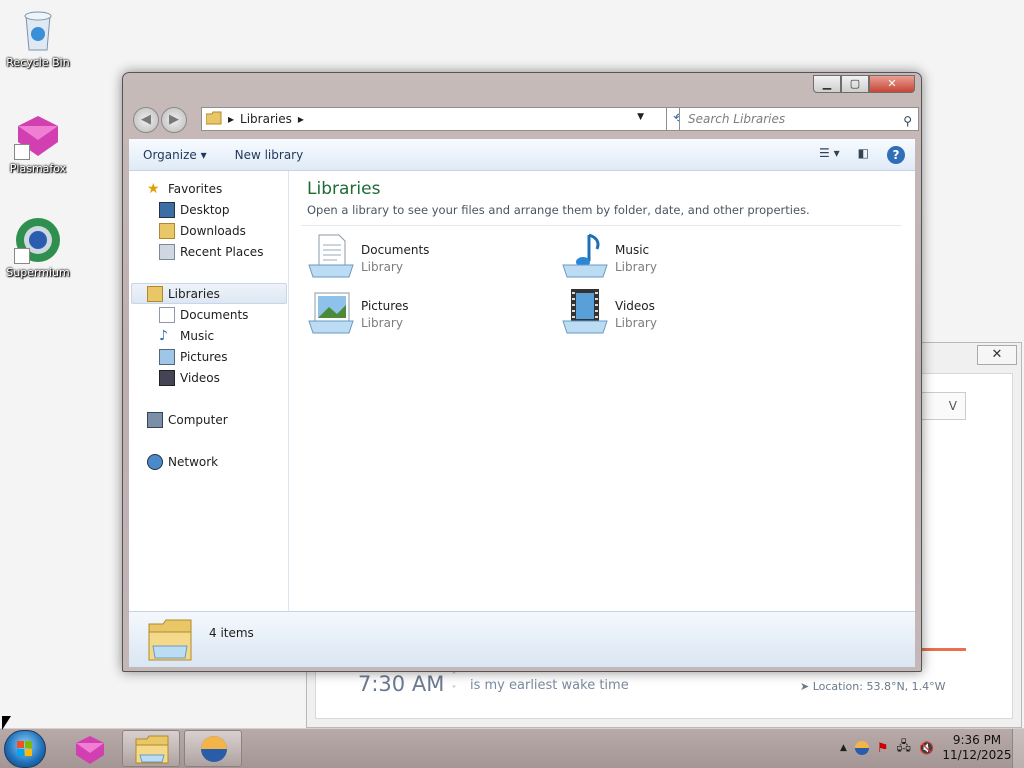 This screenshot has height=768, width=1024. What do you see at coordinates (585, 311) in the screenshot?
I see `videos-library-icon` at bounding box center [585, 311].